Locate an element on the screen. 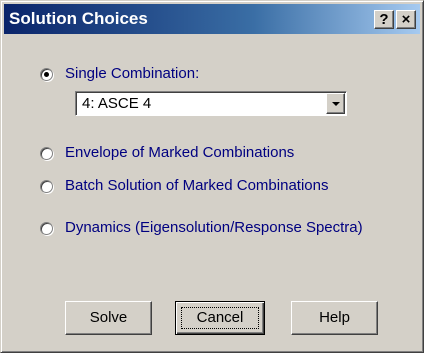 The width and height of the screenshot is (426, 355). combination-dropdown-button is located at coordinates (335, 103).